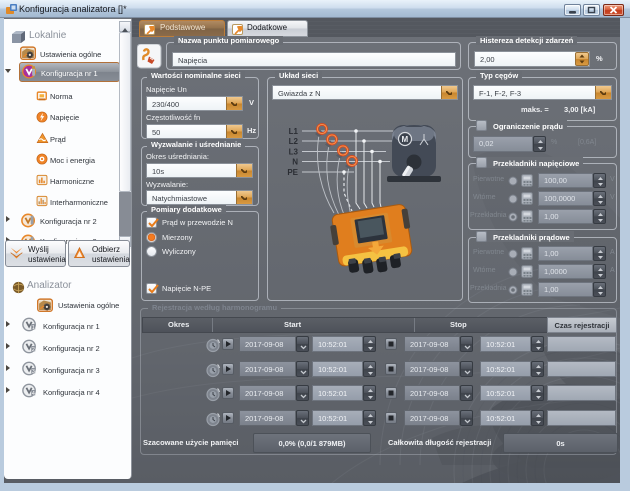  Describe the element at coordinates (294, 152) in the screenshot. I see `svg-text: L3` at that location.